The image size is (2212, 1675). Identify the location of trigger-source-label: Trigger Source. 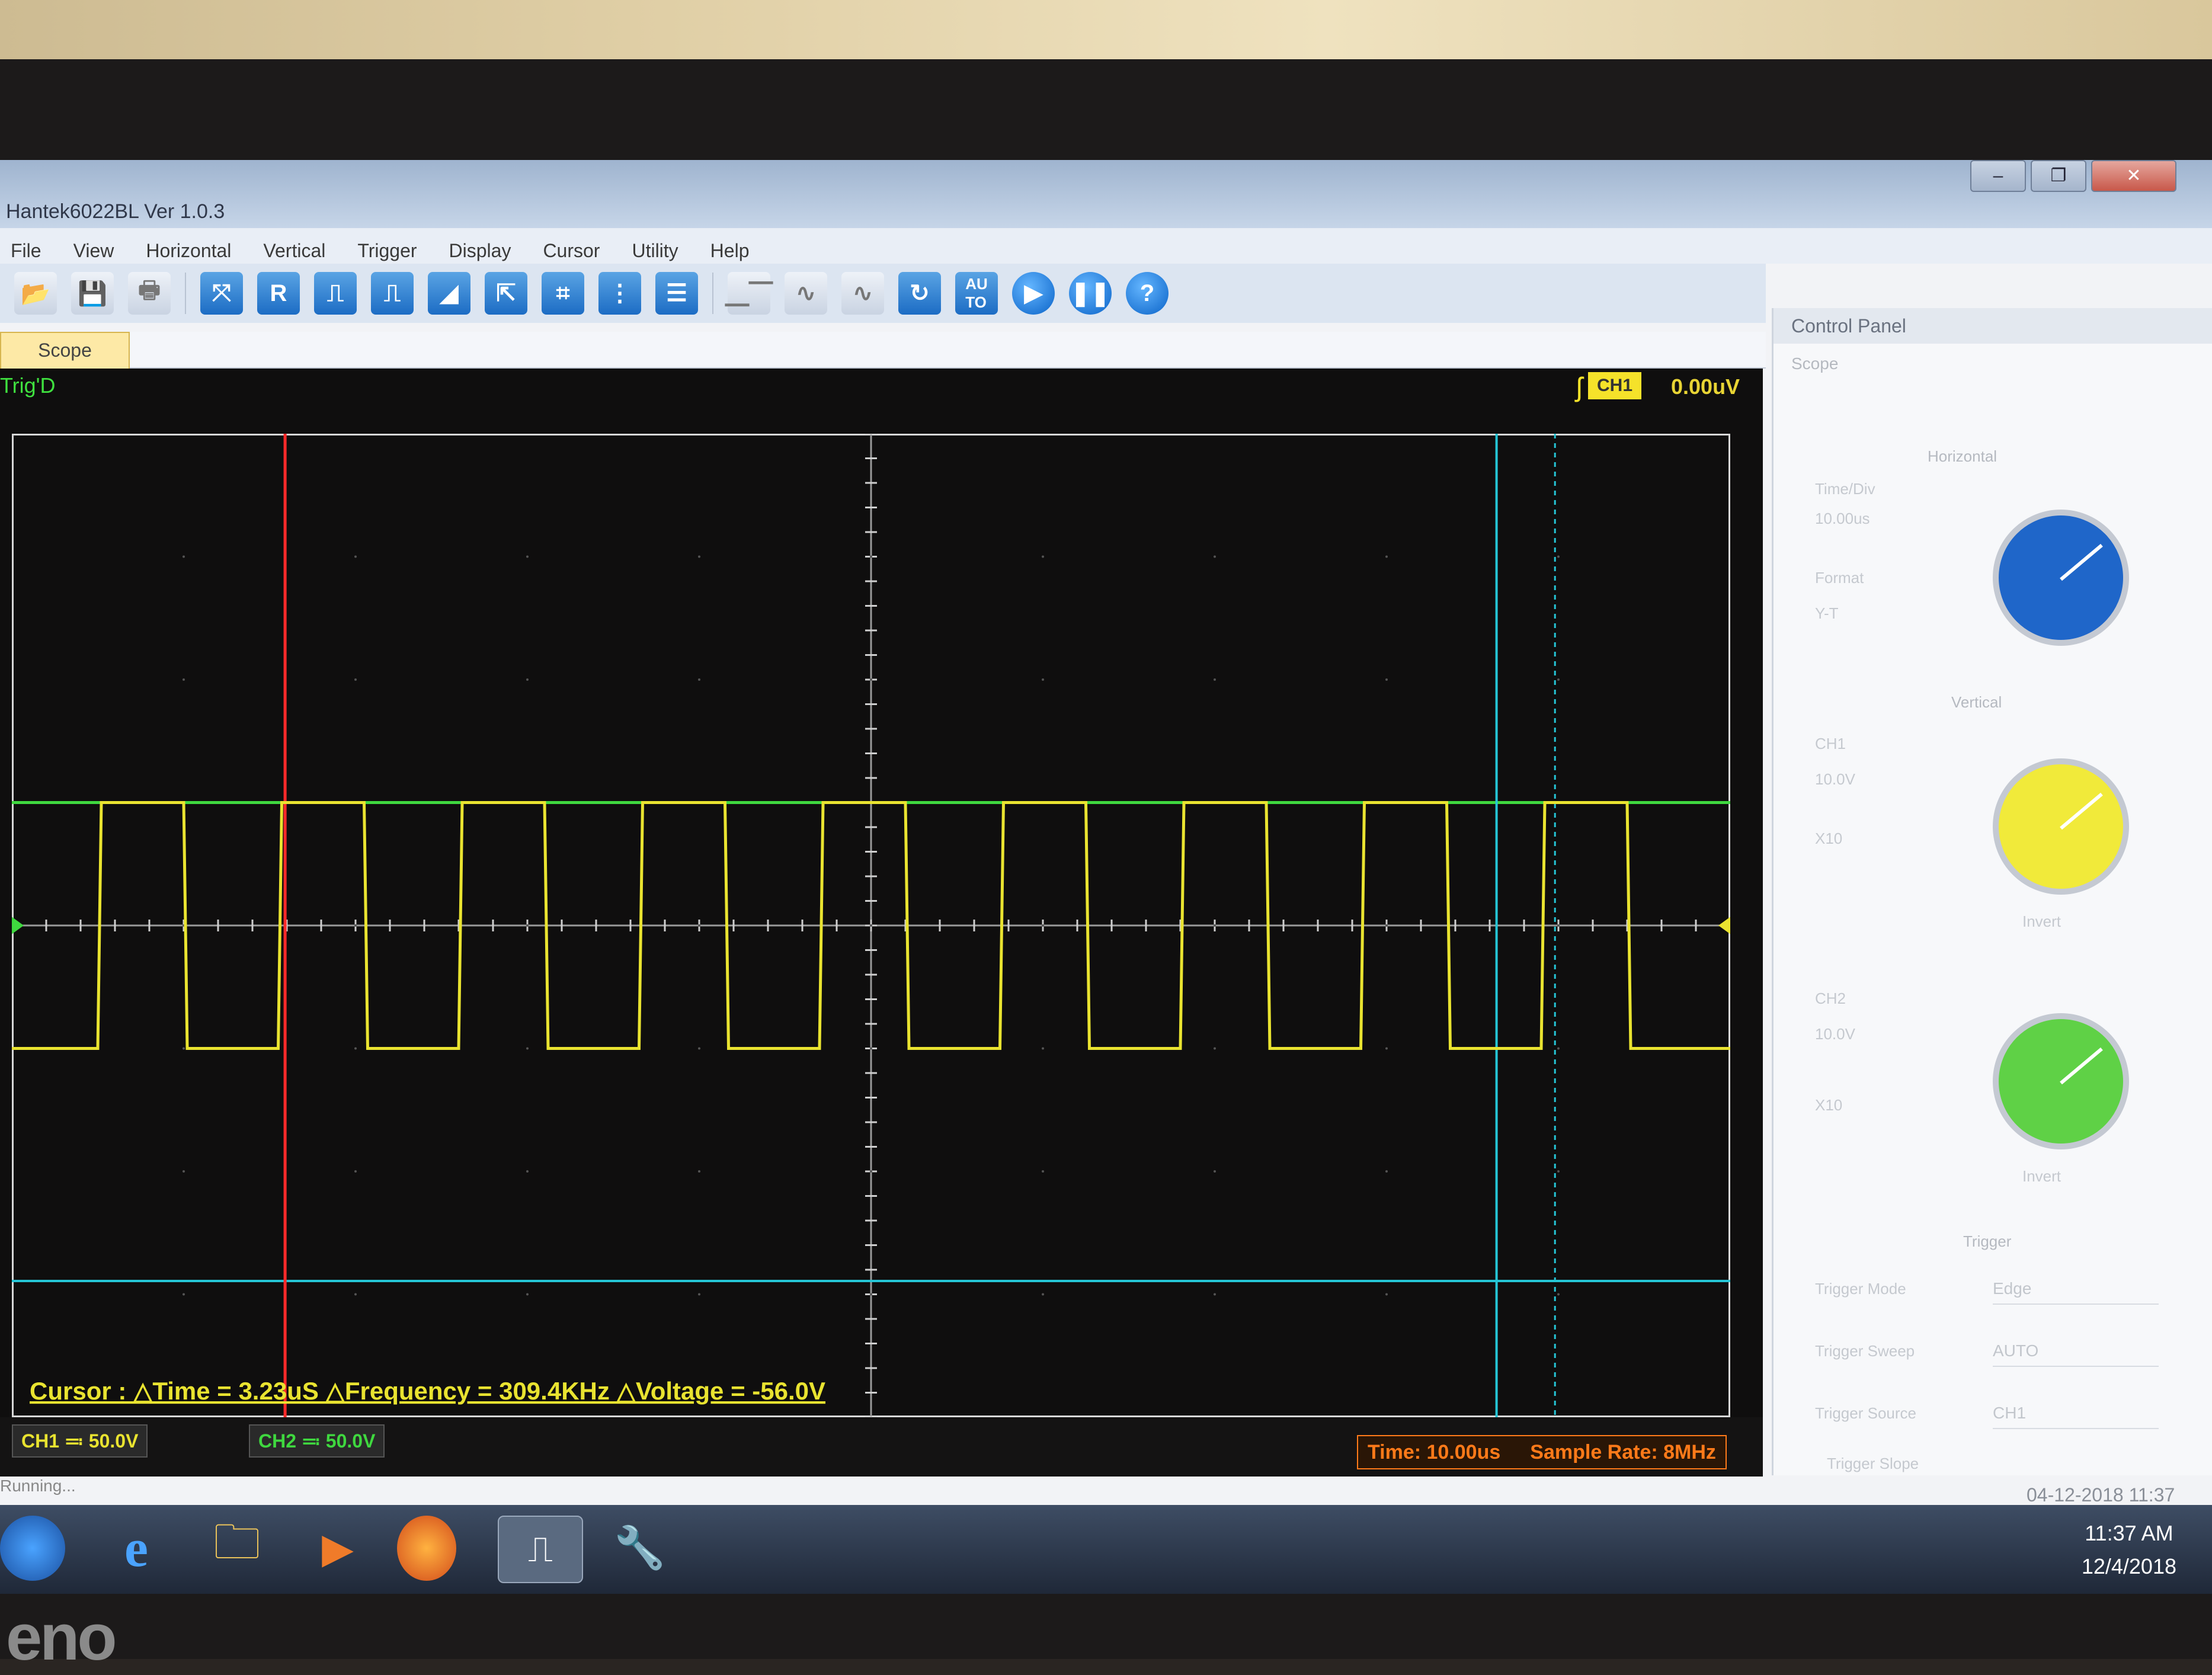
(1865, 1413).